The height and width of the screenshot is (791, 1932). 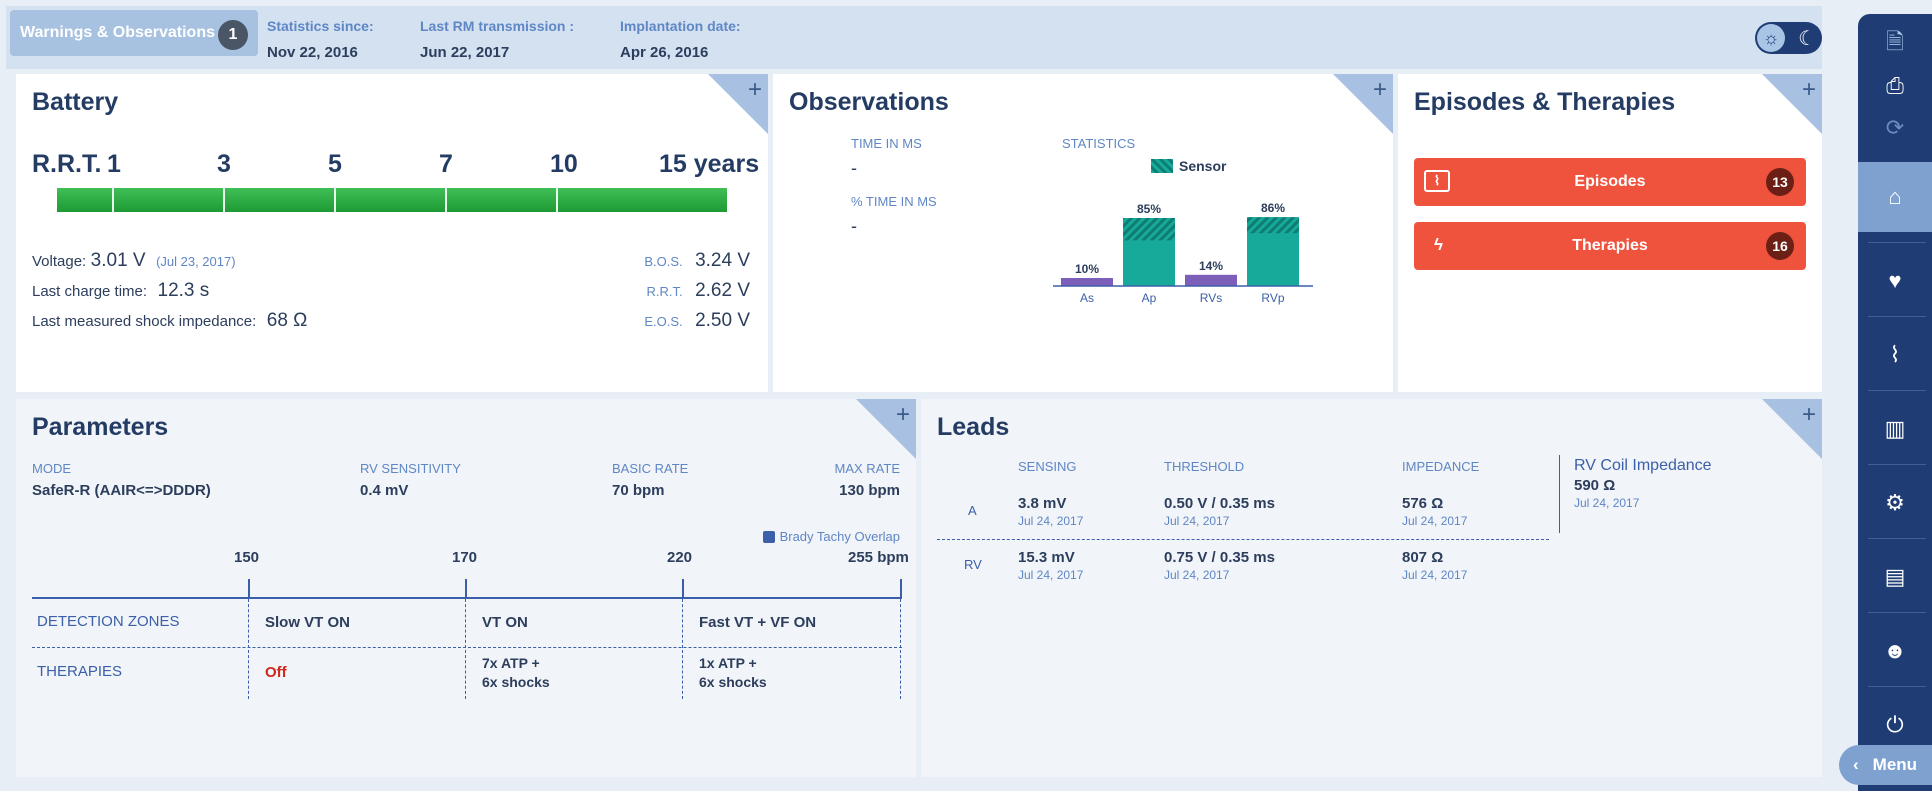 I want to click on charge-label: Last charge time:, so click(x=90, y=291).